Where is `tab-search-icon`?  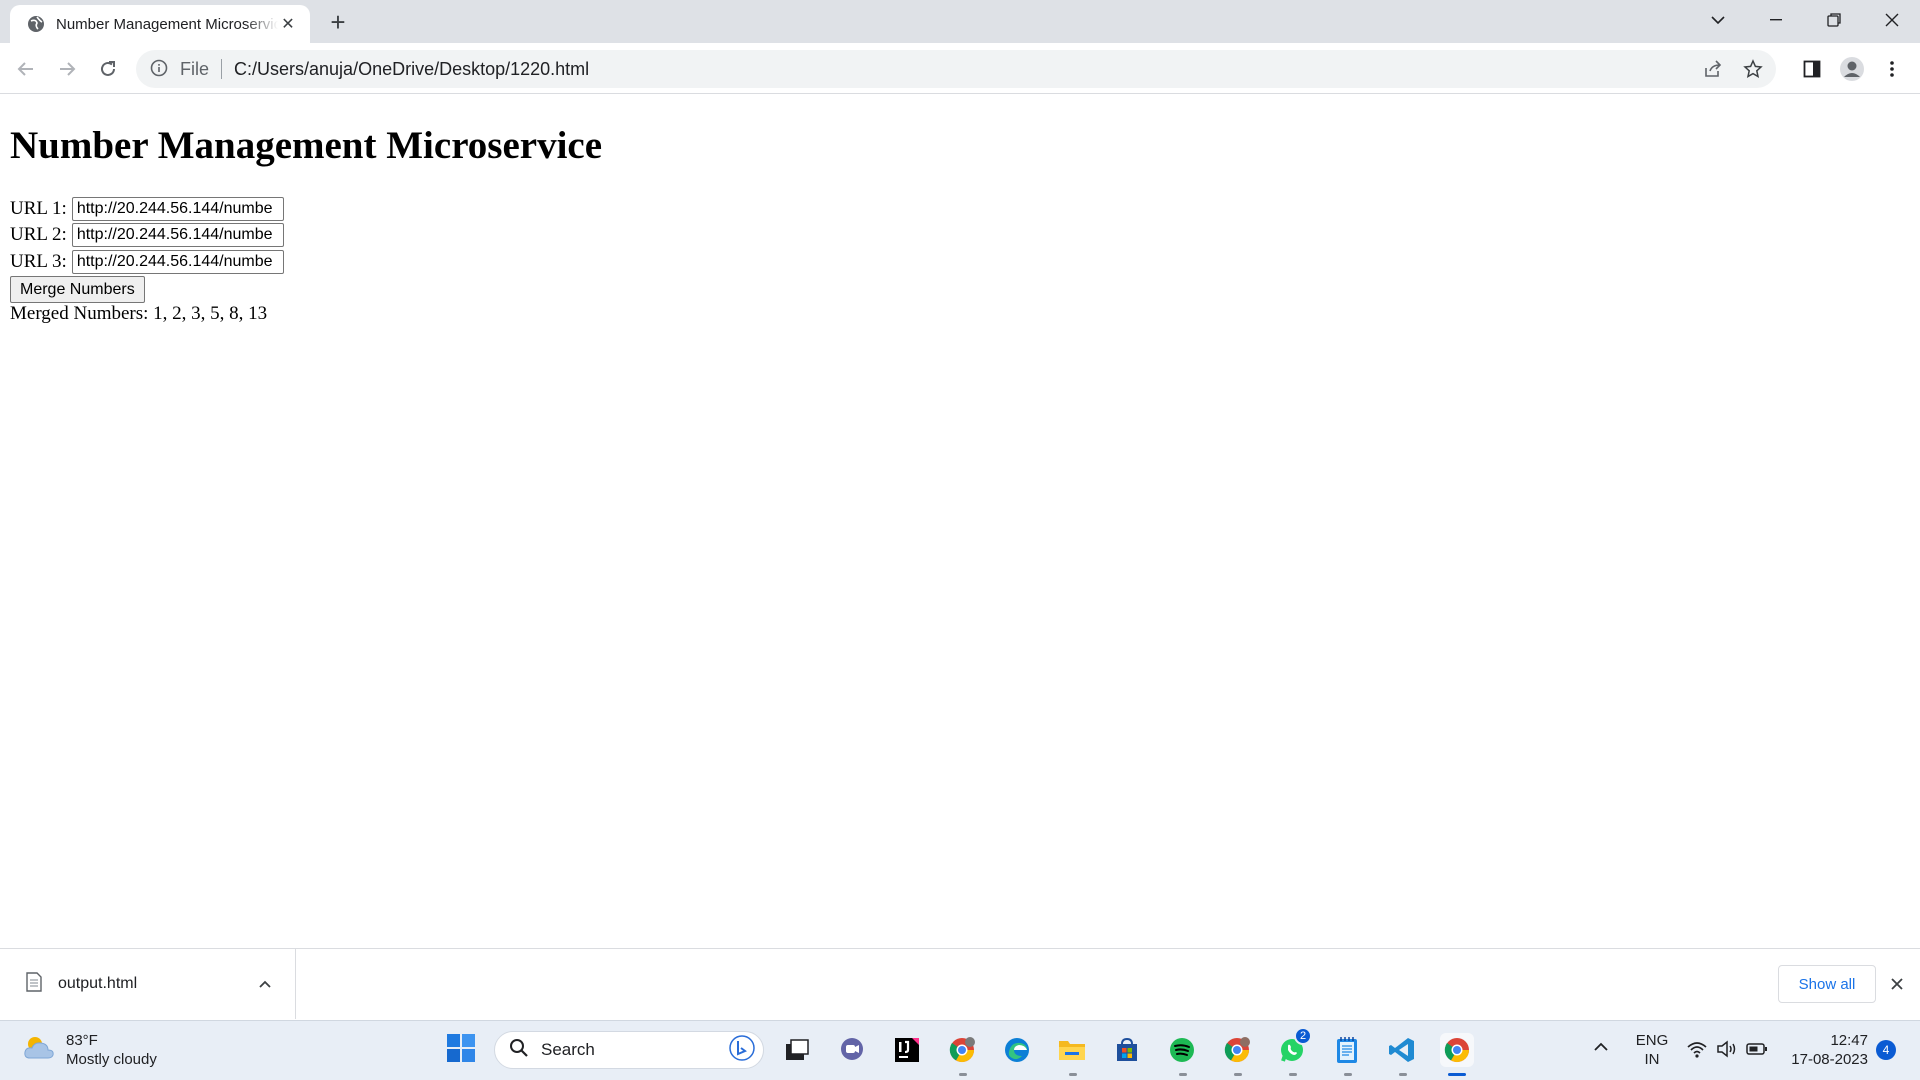
tab-search-icon is located at coordinates (1718, 20).